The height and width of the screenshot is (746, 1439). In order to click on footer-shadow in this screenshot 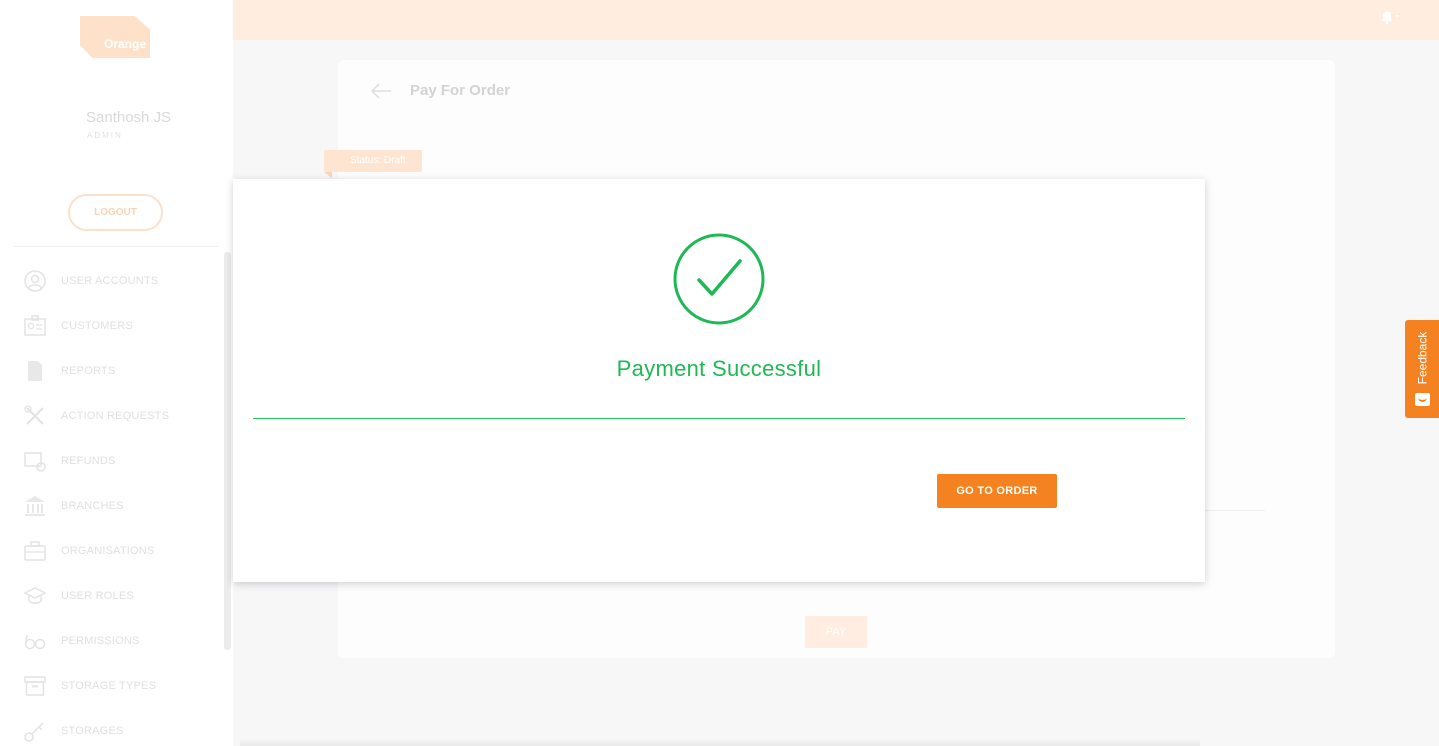, I will do `click(720, 742)`.